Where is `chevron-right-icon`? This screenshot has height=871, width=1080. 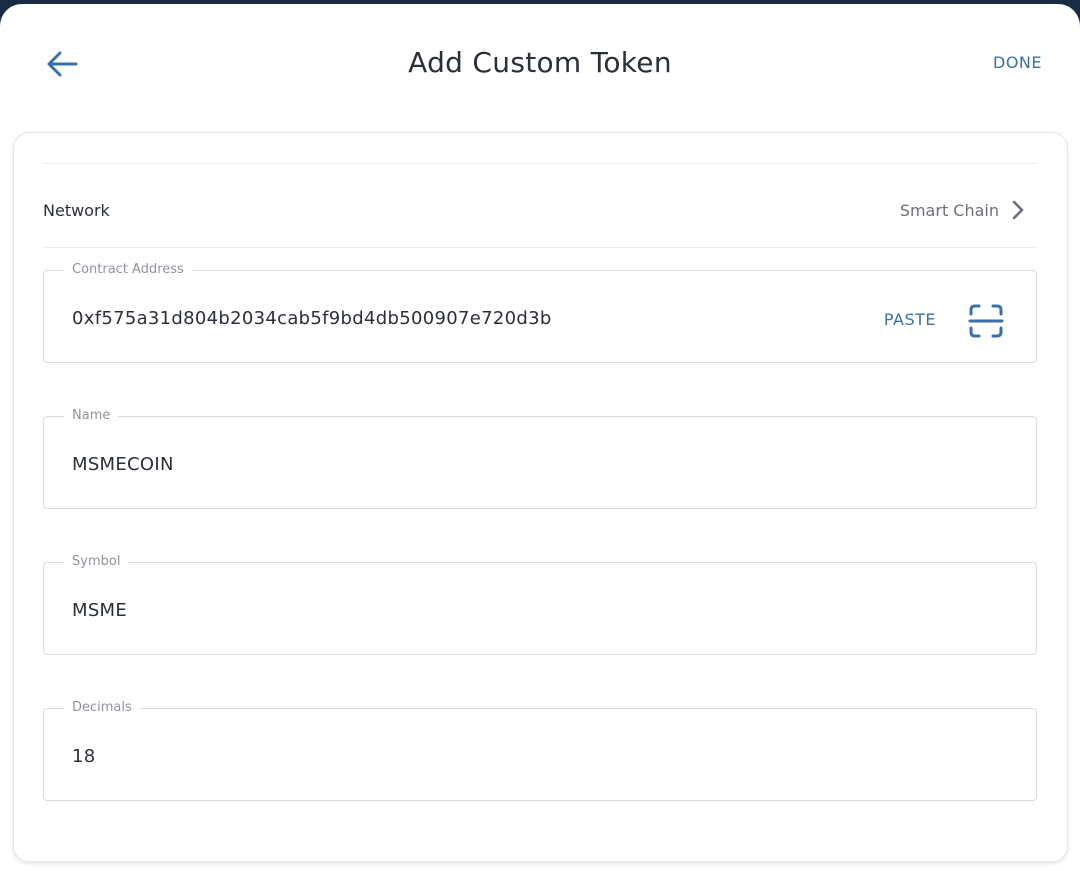
chevron-right-icon is located at coordinates (1018, 210).